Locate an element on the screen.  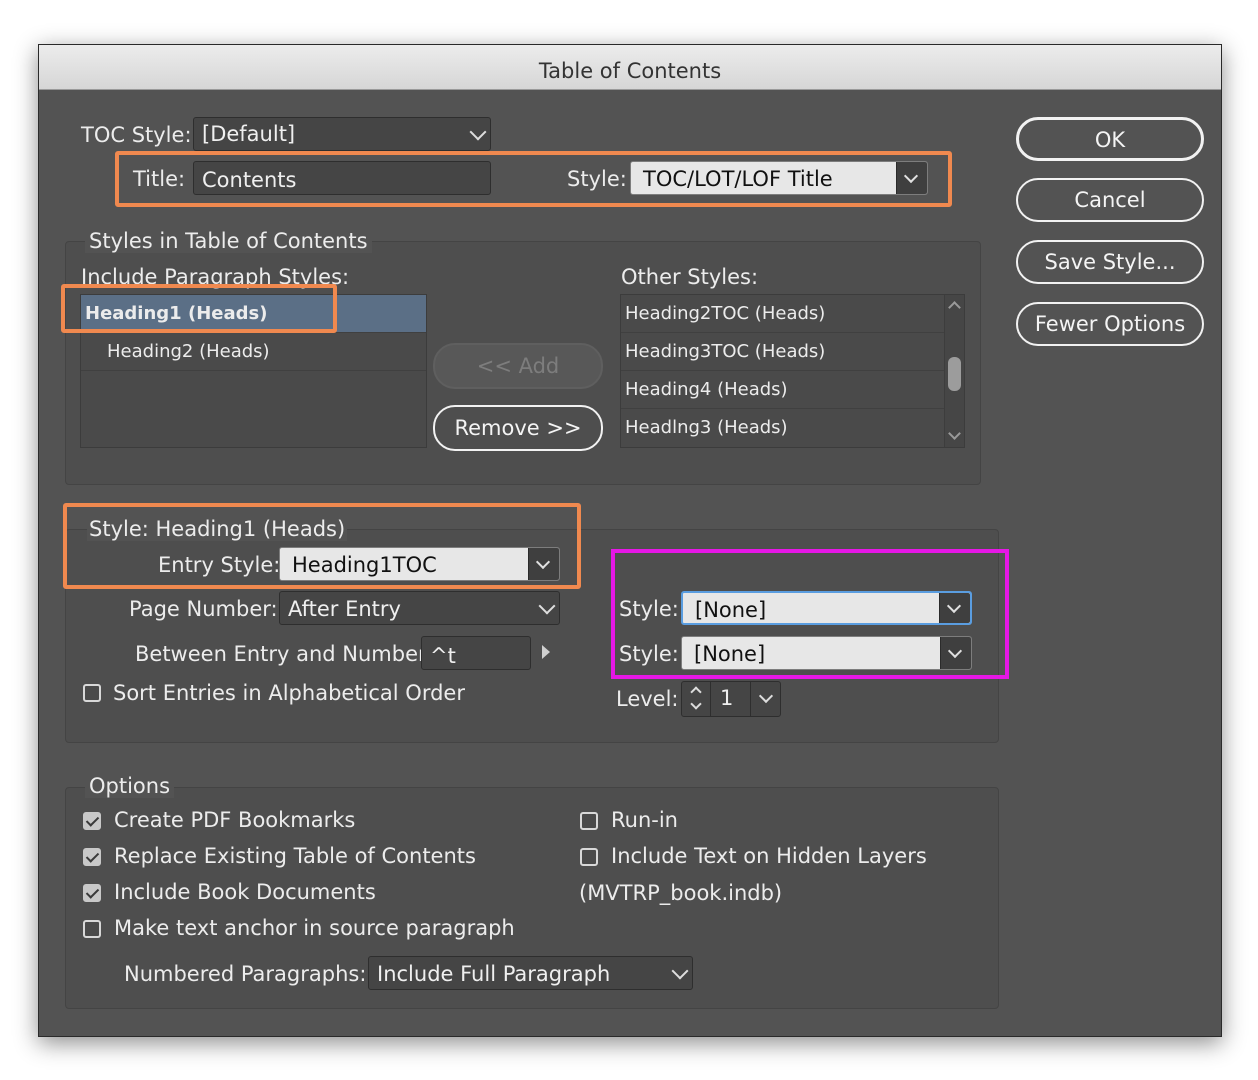
other-styles-label: Other Styles: is located at coordinates (690, 277).